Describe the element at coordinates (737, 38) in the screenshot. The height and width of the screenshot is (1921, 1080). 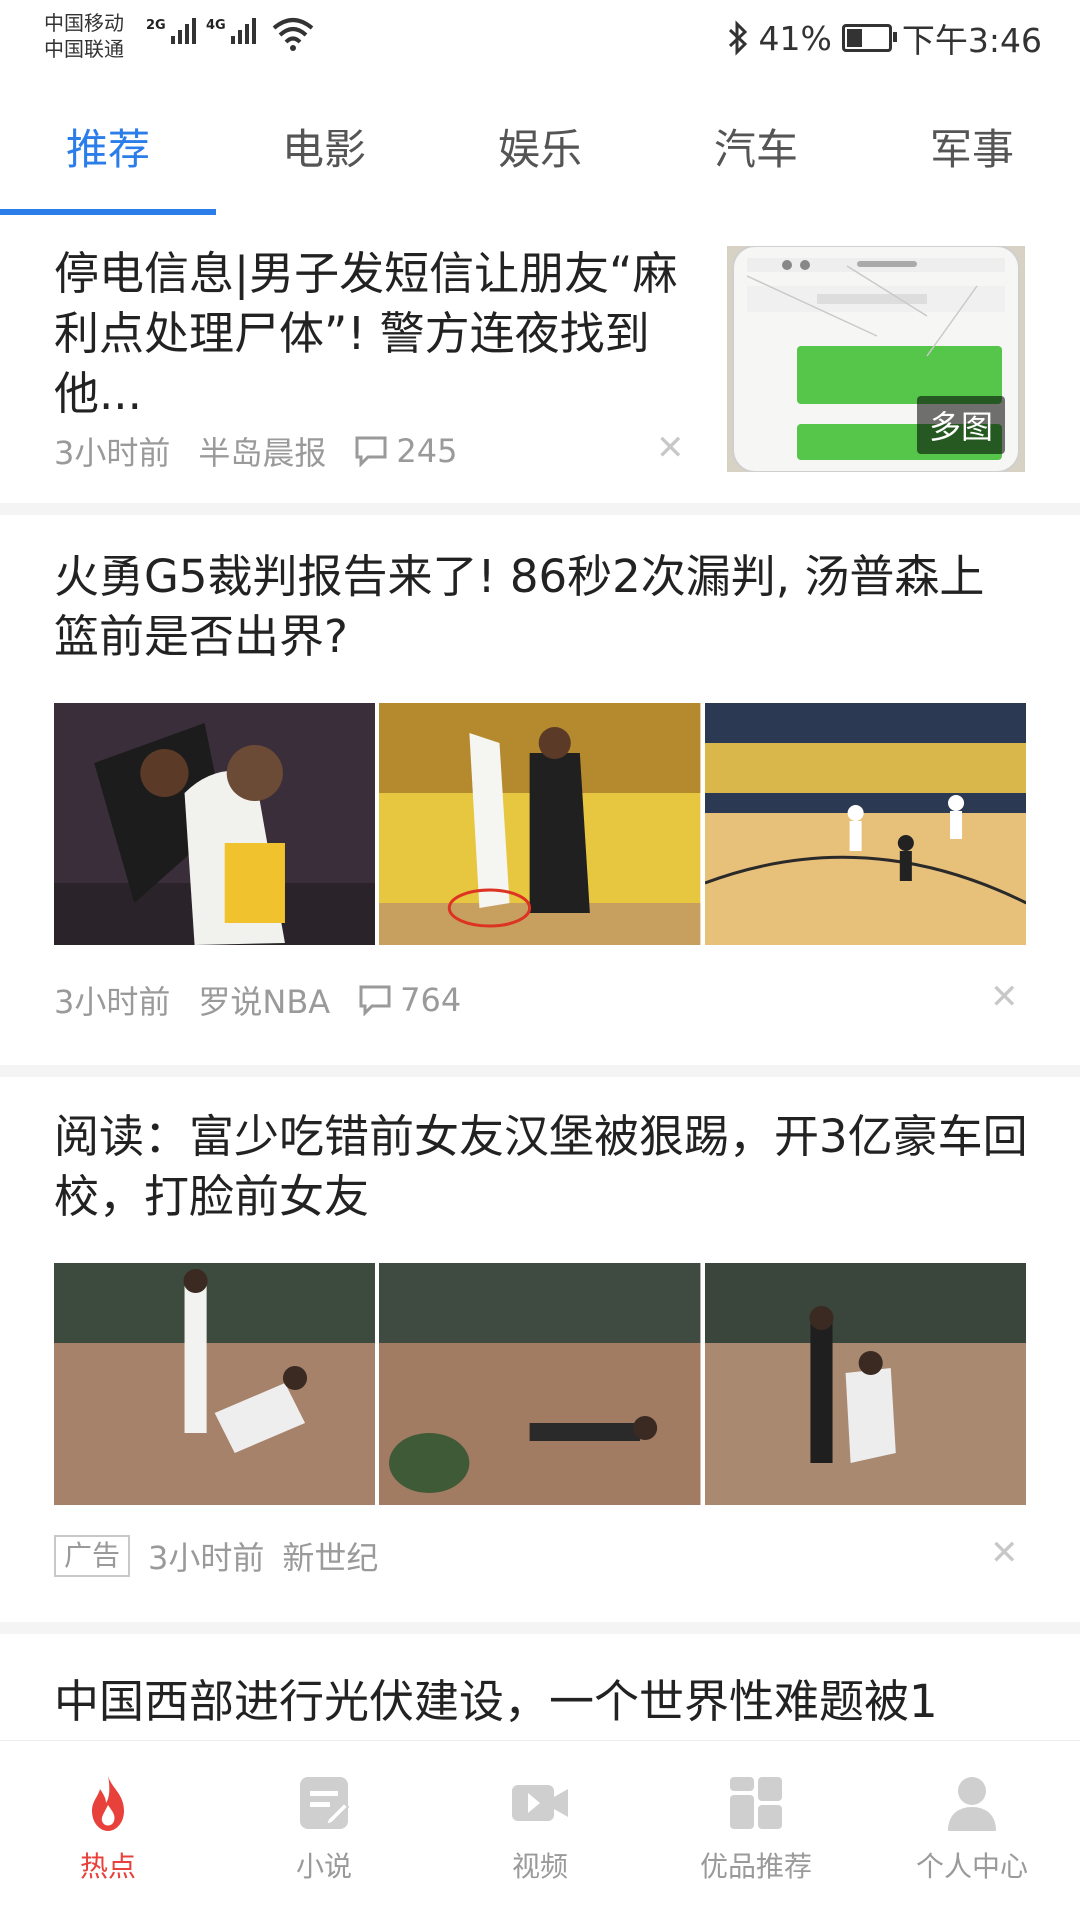
I see `bluetooth-icon` at that location.